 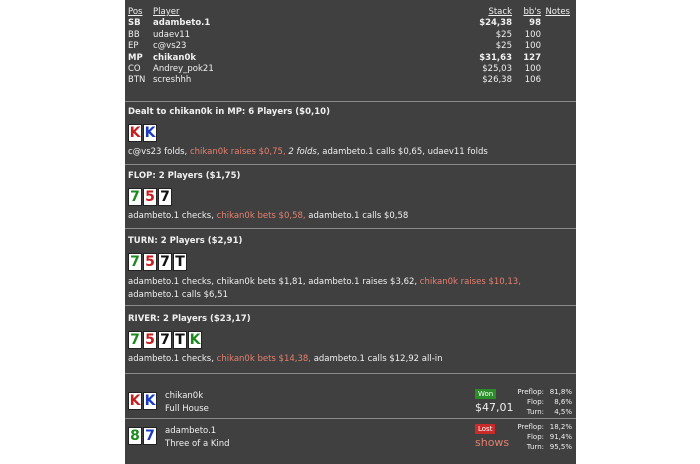 I want to click on bbs-cell: 127, so click(x=532, y=57).